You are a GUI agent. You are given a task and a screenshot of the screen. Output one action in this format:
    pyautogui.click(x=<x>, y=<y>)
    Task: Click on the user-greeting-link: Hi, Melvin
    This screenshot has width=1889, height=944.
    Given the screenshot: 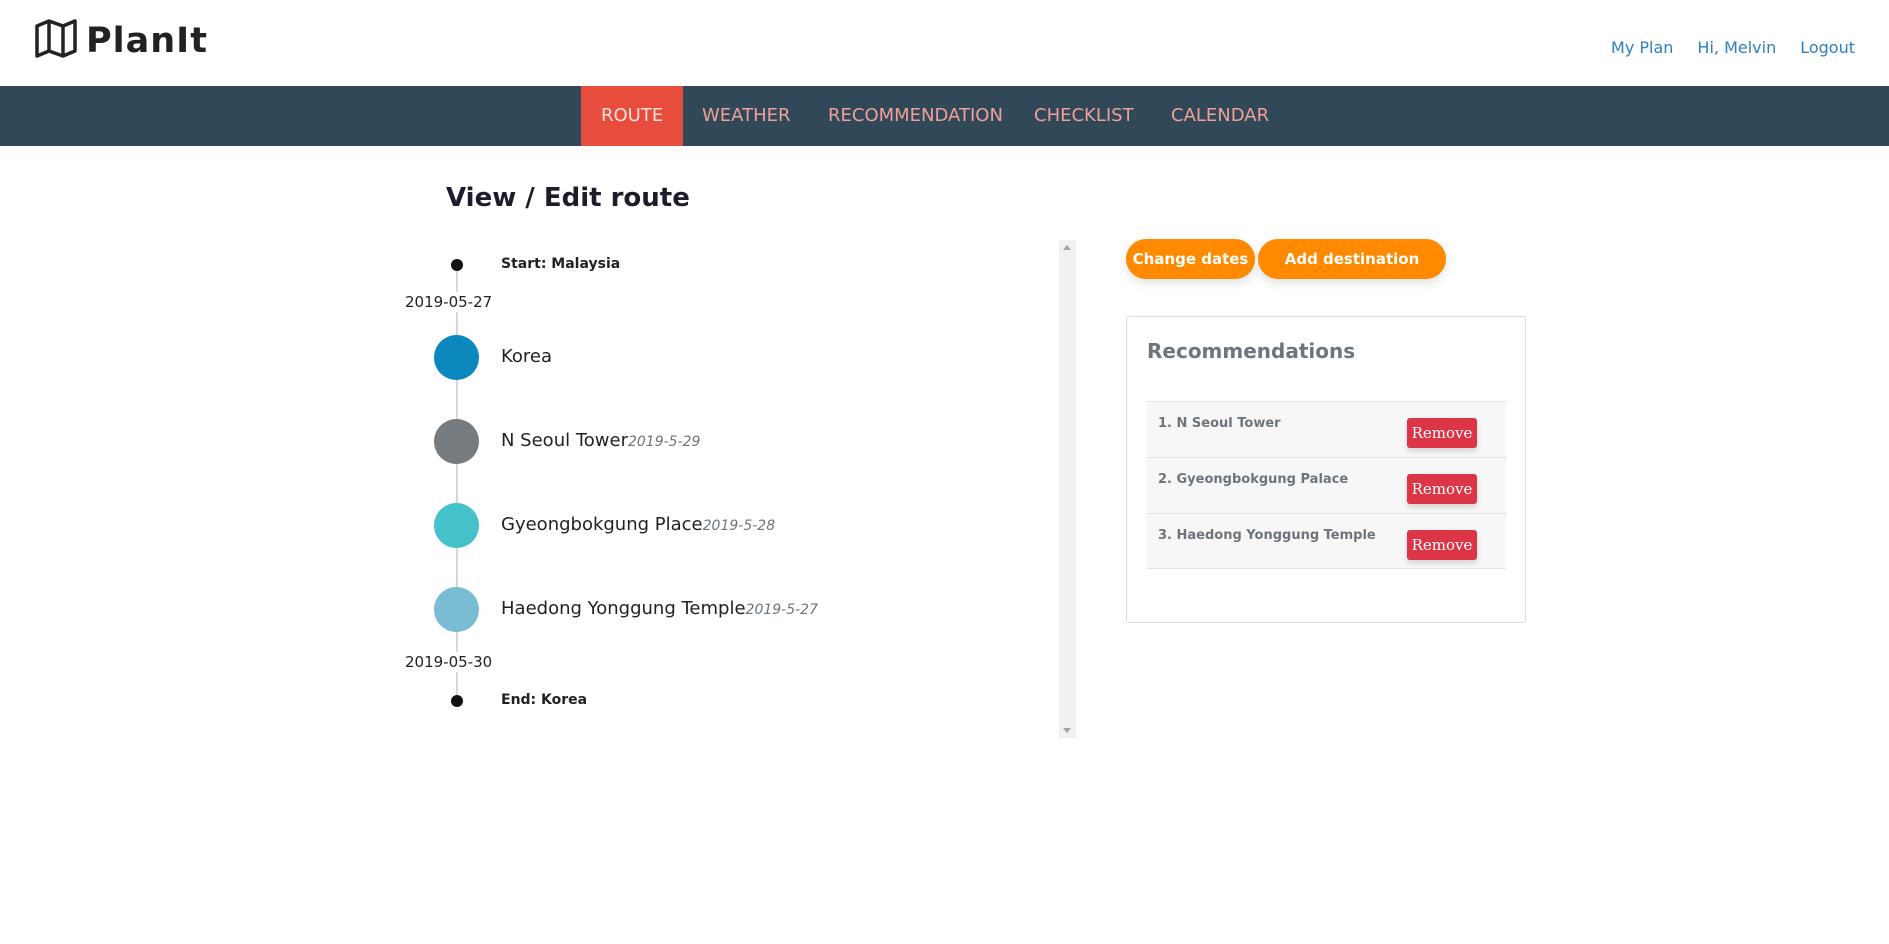 What is the action you would take?
    pyautogui.click(x=1736, y=47)
    